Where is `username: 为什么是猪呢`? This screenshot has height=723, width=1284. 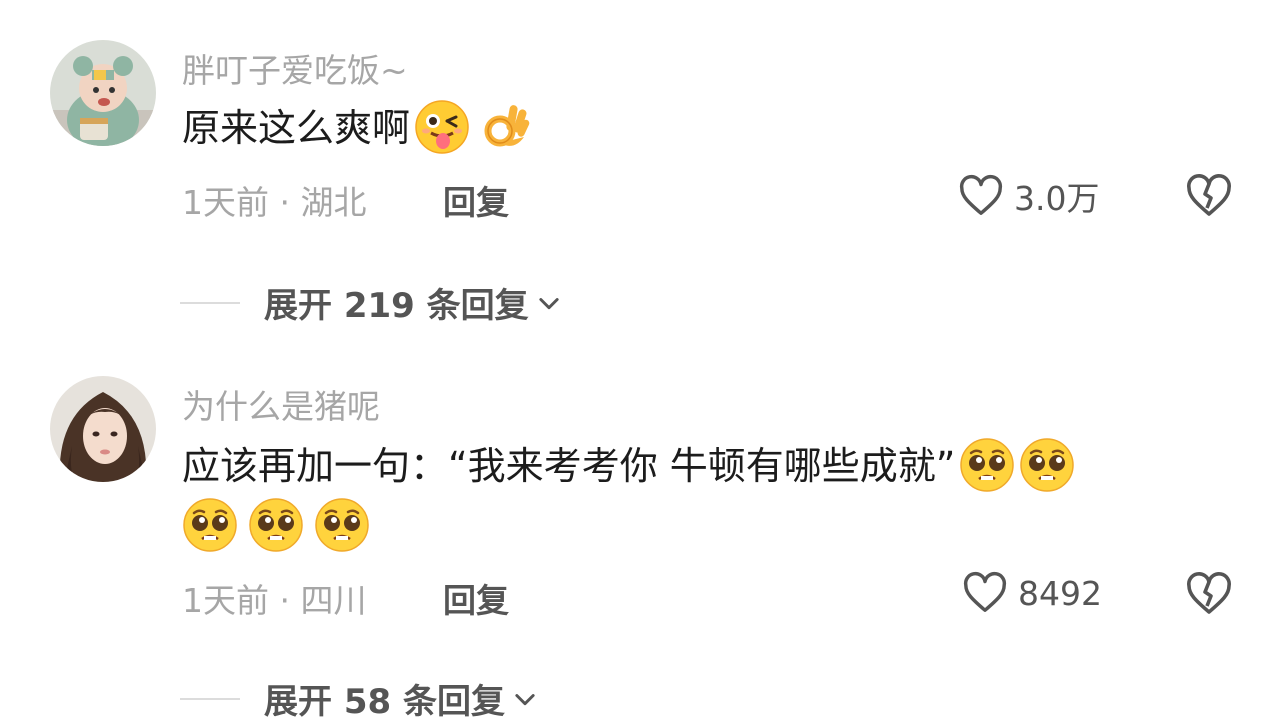
username: 为什么是猪呢 is located at coordinates (281, 404).